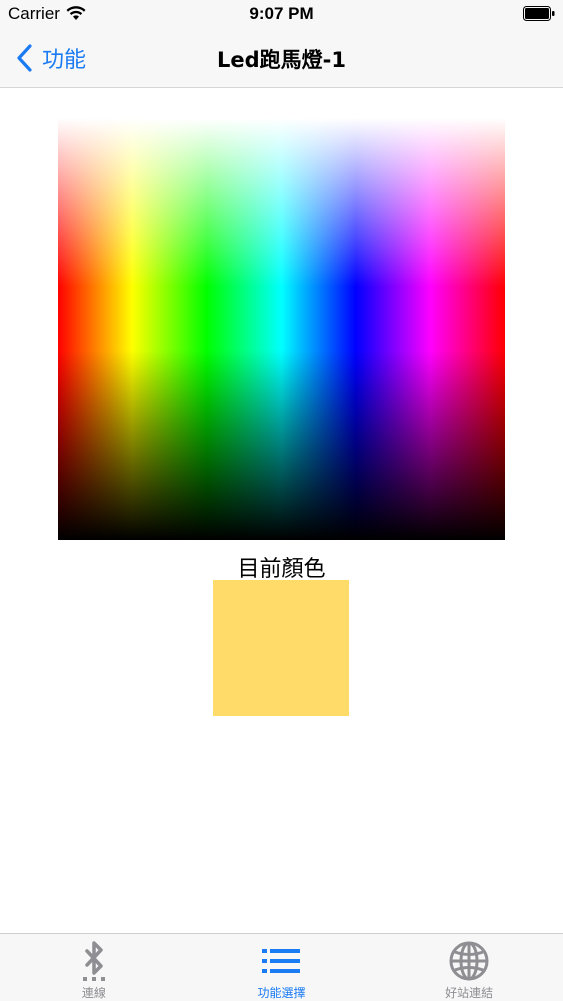 Image resolution: width=563 pixels, height=1001 pixels. What do you see at coordinates (280, 961) in the screenshot?
I see `list-icon` at bounding box center [280, 961].